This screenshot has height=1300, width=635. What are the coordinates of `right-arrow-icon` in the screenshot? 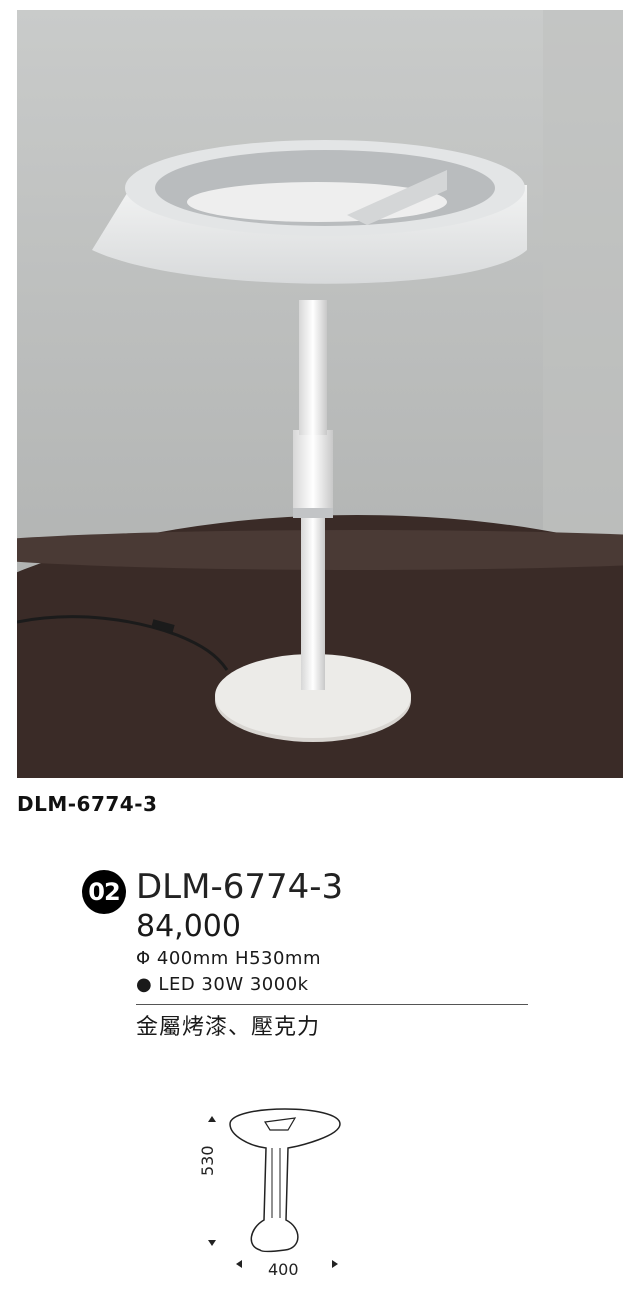 It's located at (335, 1264).